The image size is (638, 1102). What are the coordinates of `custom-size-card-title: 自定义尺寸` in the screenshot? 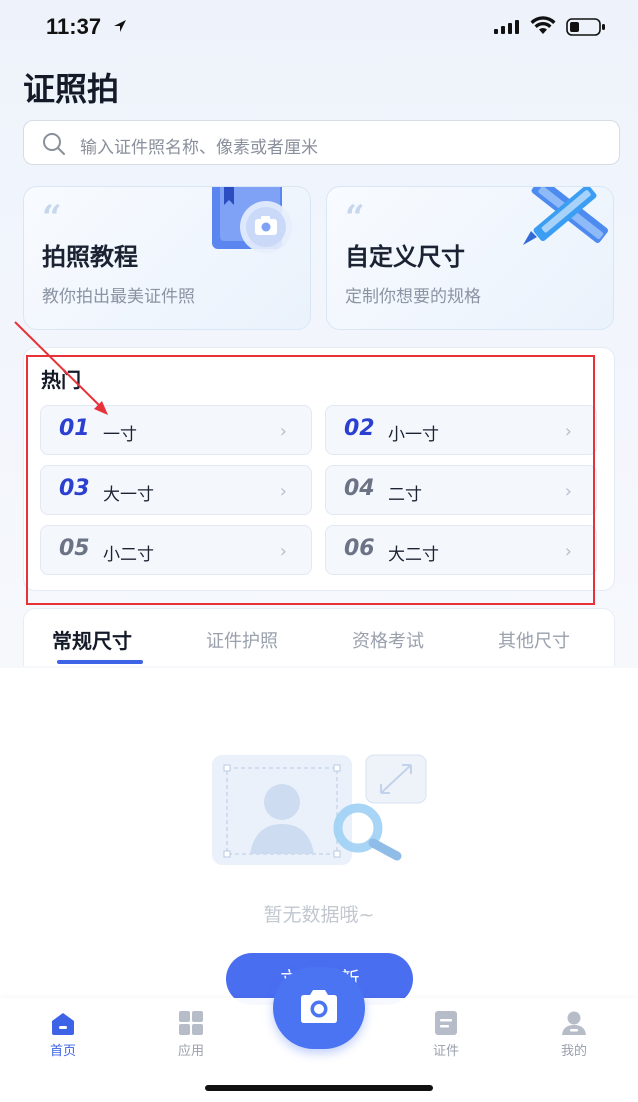 It's located at (405, 257).